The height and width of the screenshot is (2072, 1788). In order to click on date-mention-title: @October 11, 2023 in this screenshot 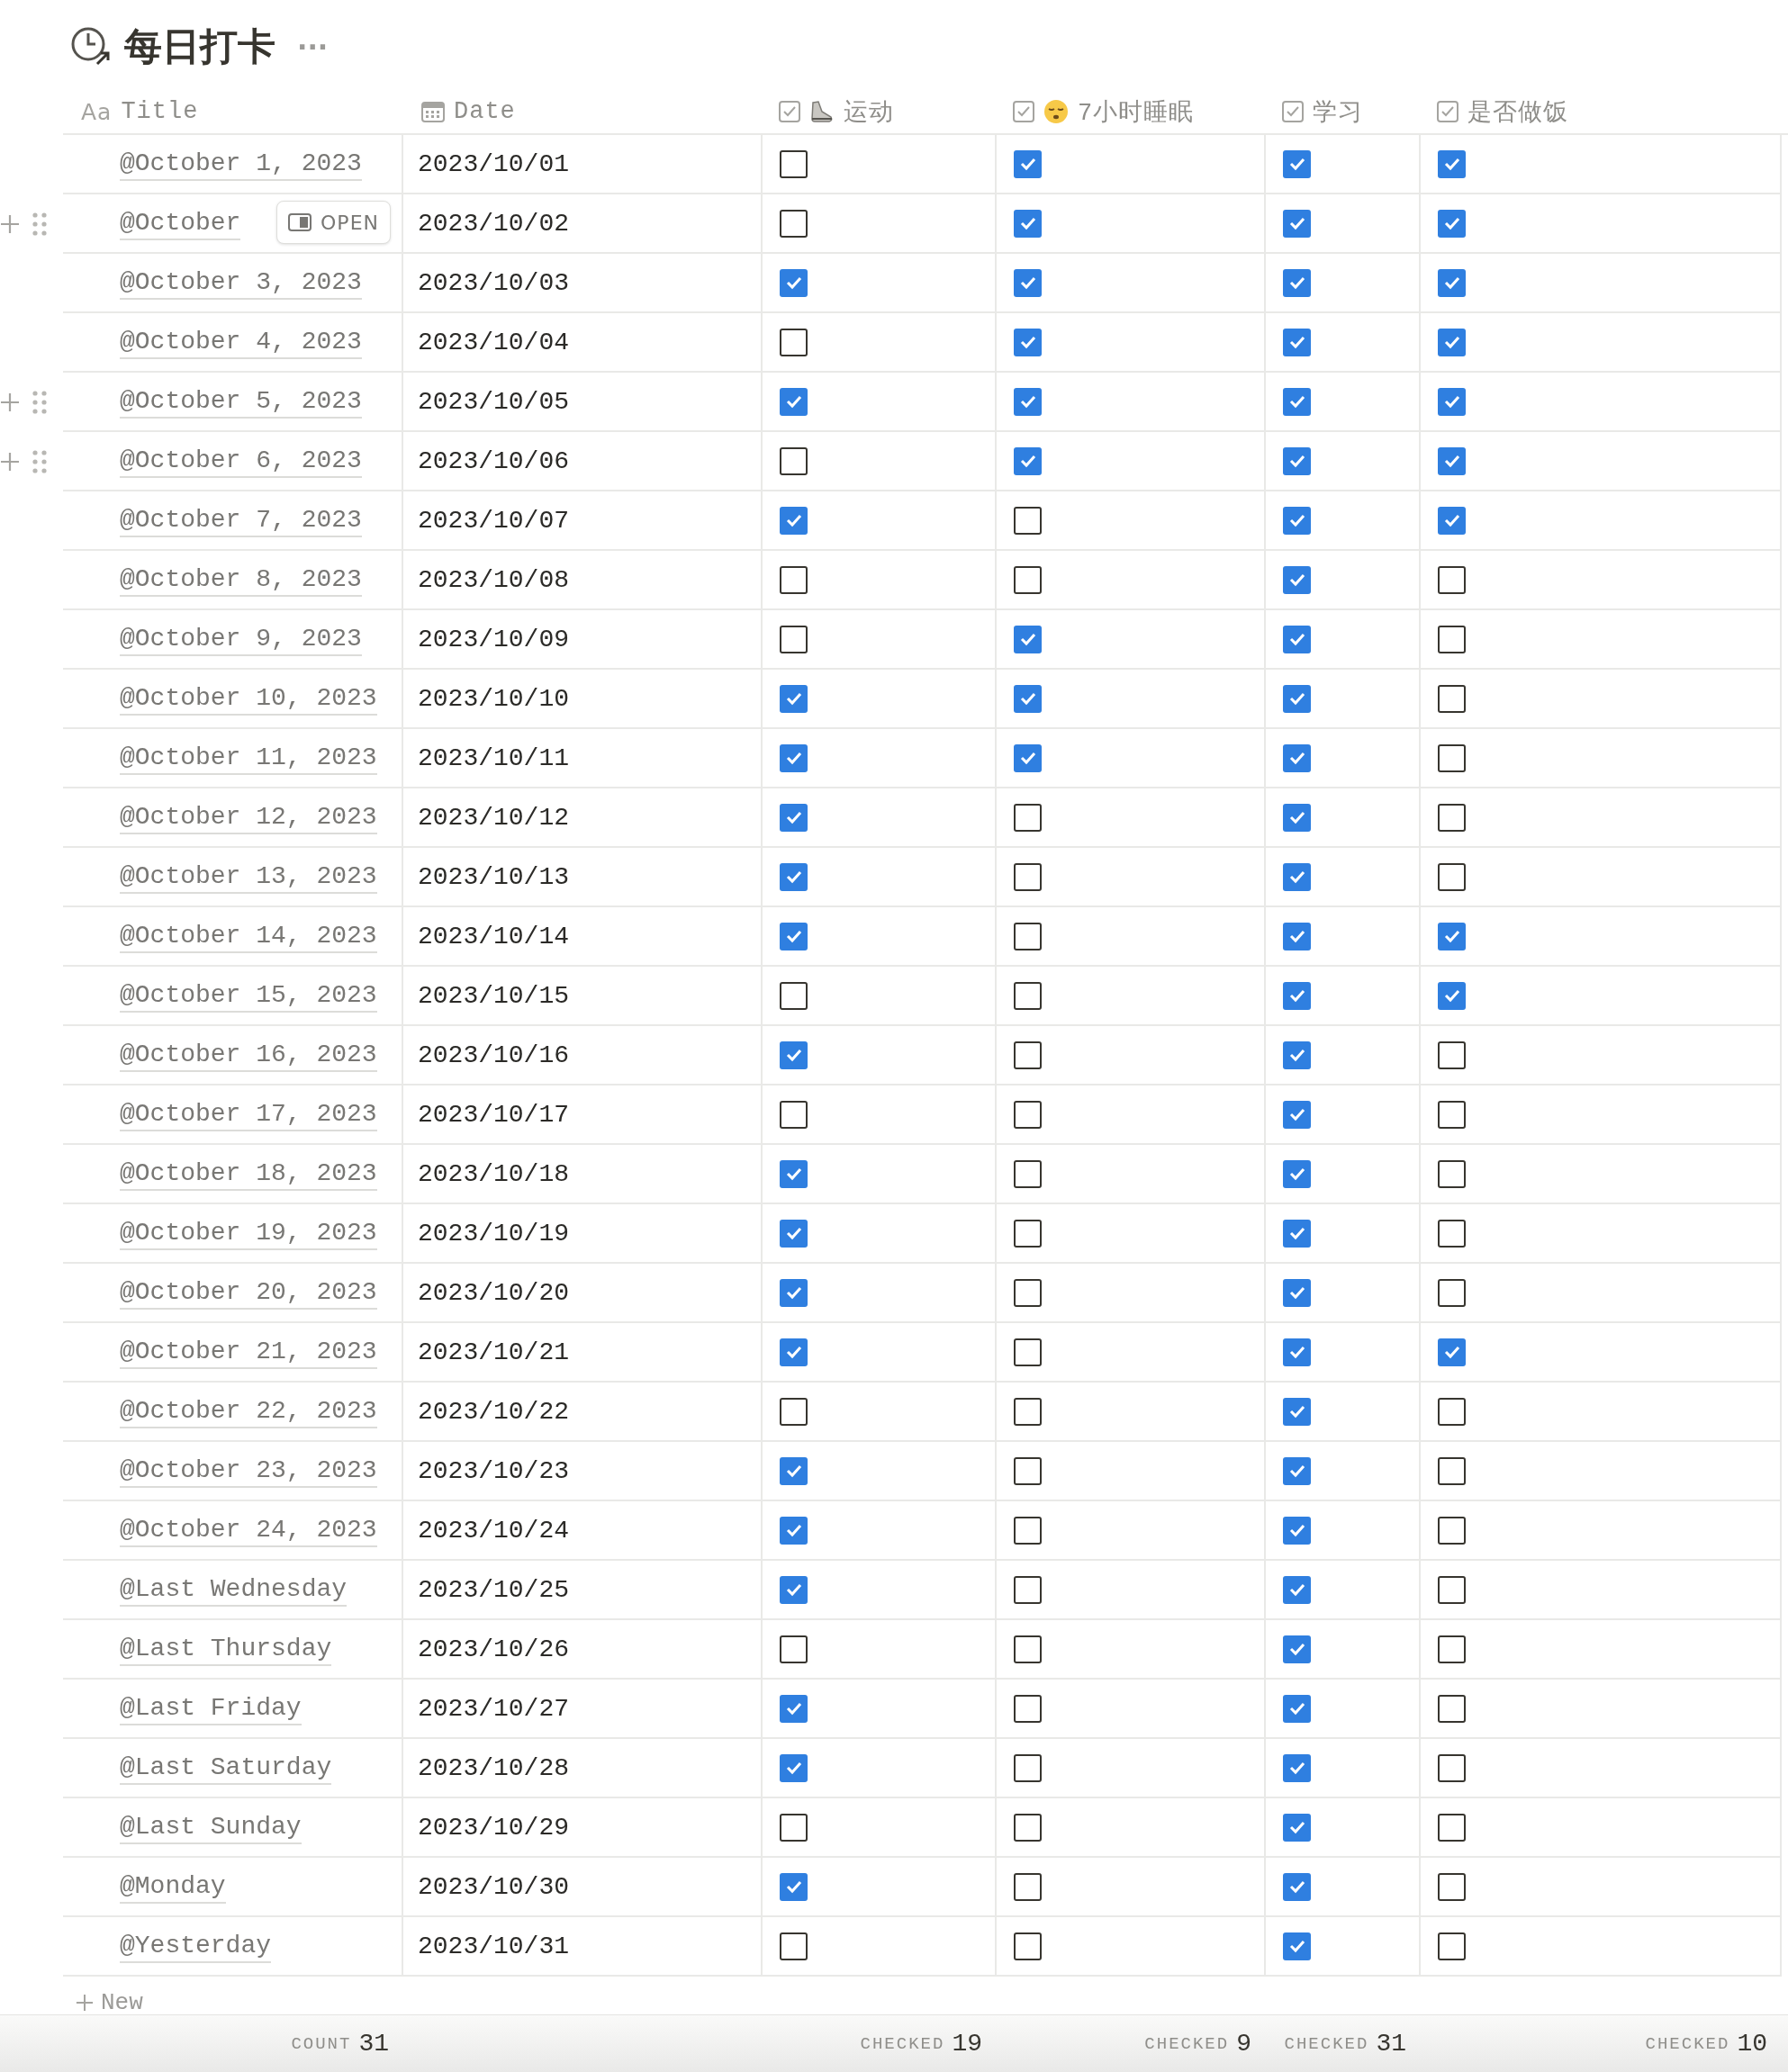, I will do `click(248, 758)`.